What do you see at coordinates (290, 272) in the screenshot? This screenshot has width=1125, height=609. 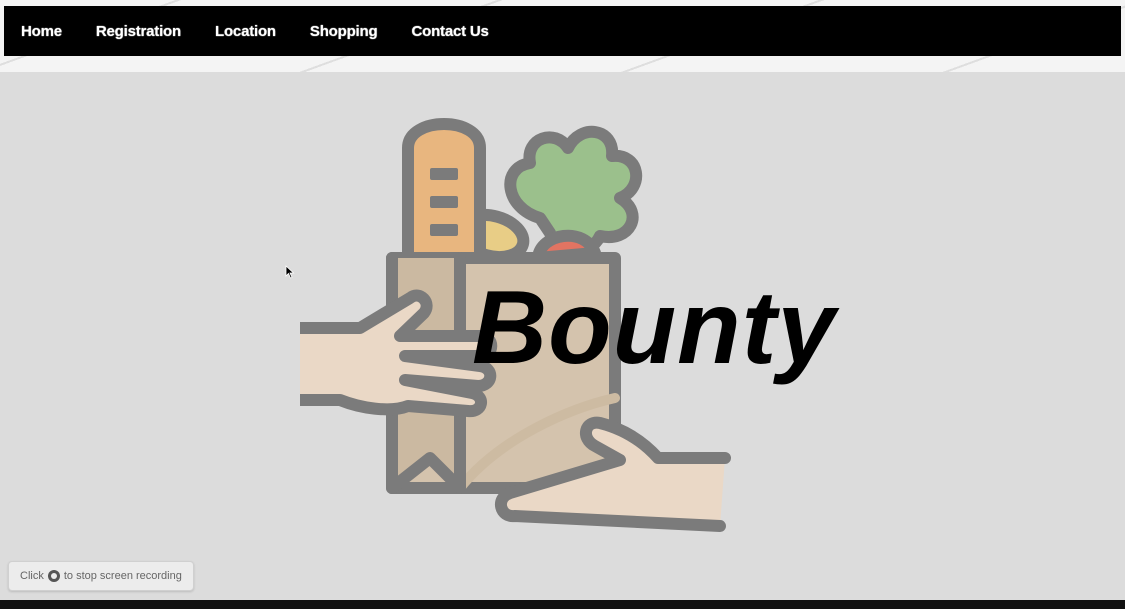 I see `mouse-pointer-icon` at bounding box center [290, 272].